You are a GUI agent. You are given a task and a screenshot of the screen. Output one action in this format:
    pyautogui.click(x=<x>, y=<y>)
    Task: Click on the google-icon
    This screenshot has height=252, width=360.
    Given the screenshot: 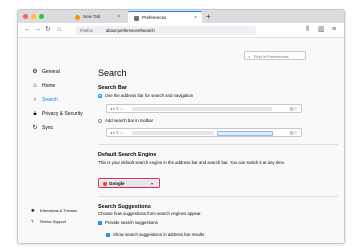 What is the action you would take?
    pyautogui.click(x=105, y=183)
    